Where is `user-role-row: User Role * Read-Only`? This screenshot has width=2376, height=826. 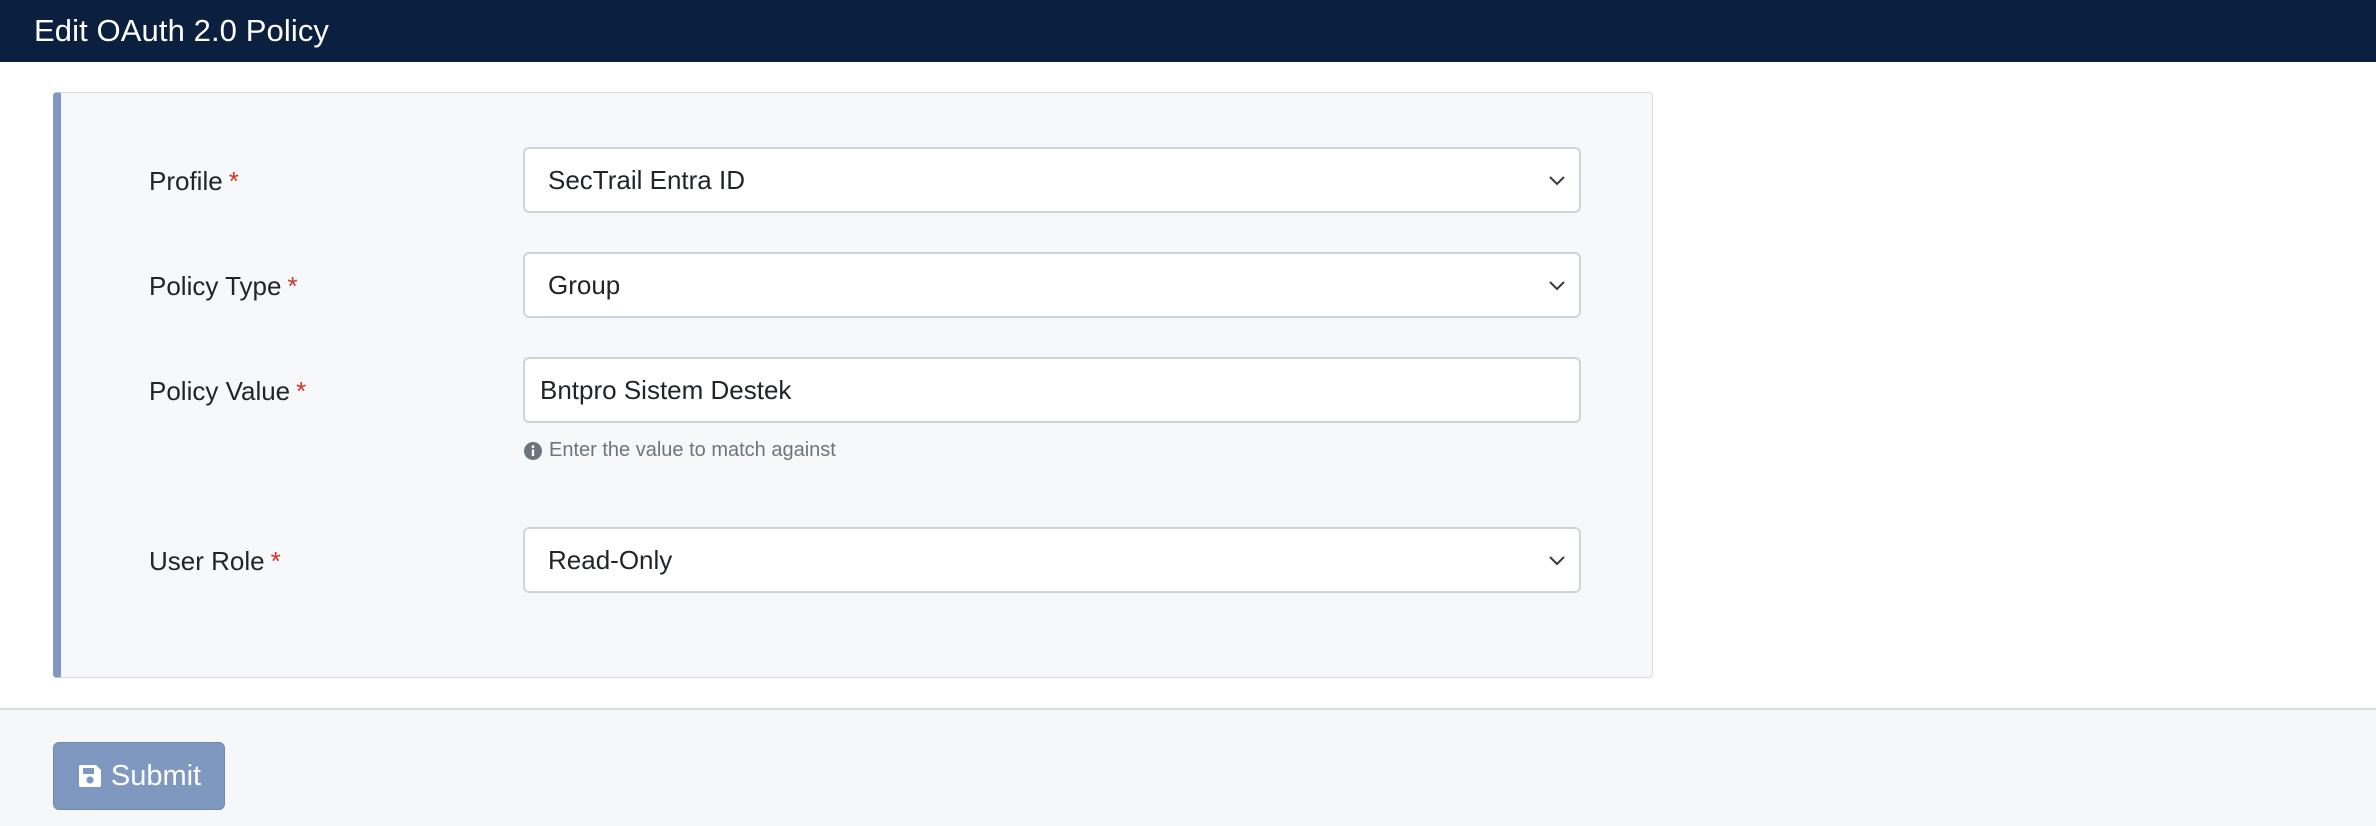 user-role-row: User Role * Read-Only is located at coordinates (856, 560).